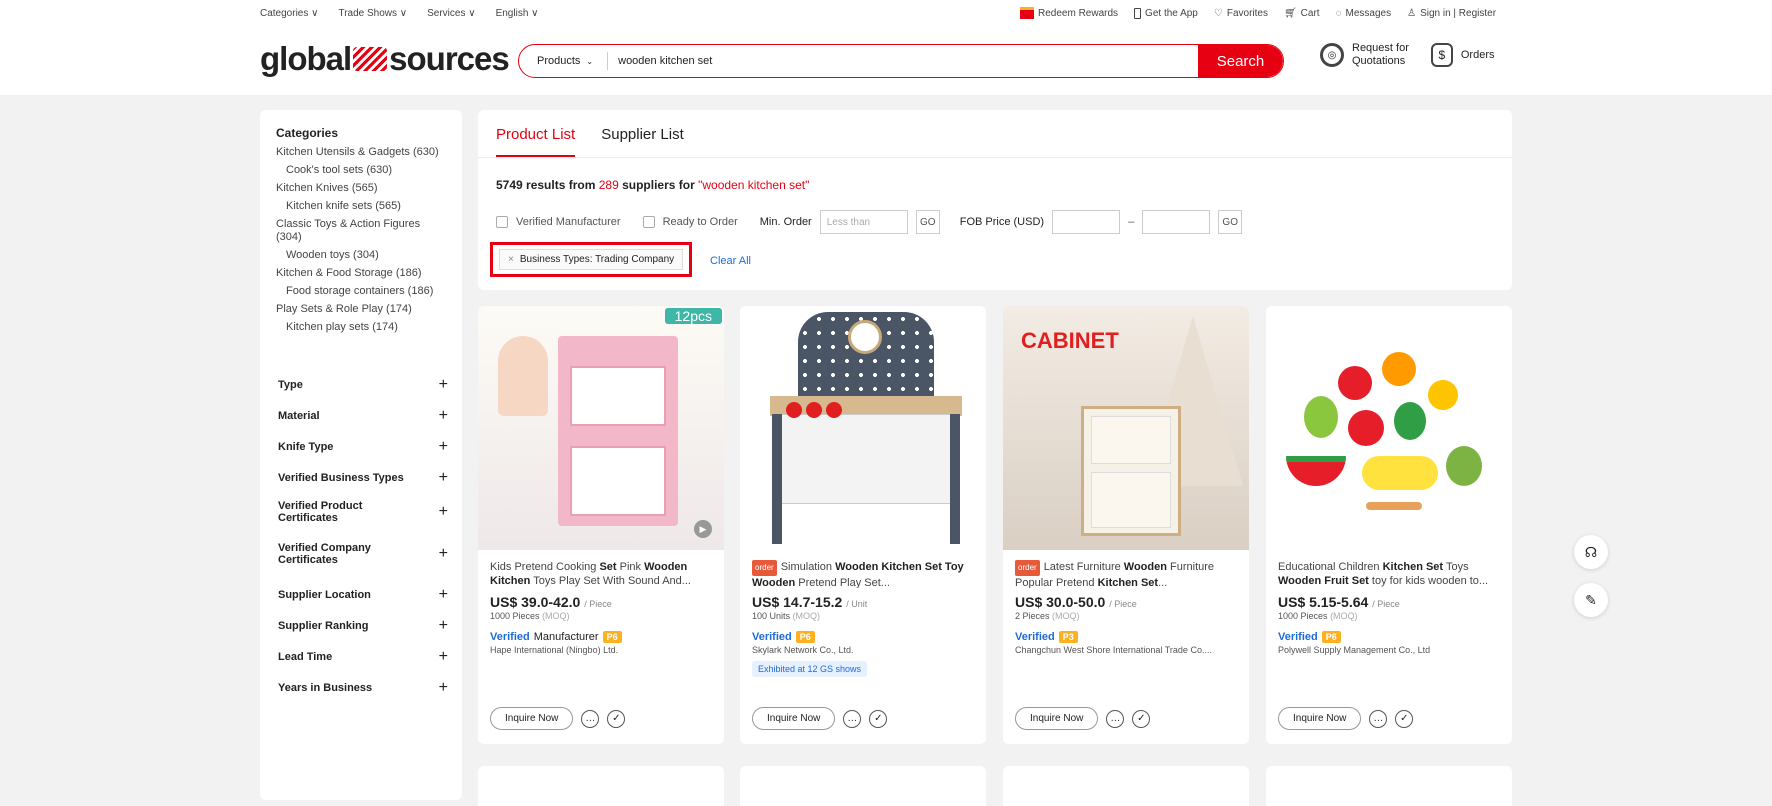  I want to click on filter-type: Type +, so click(363, 385).